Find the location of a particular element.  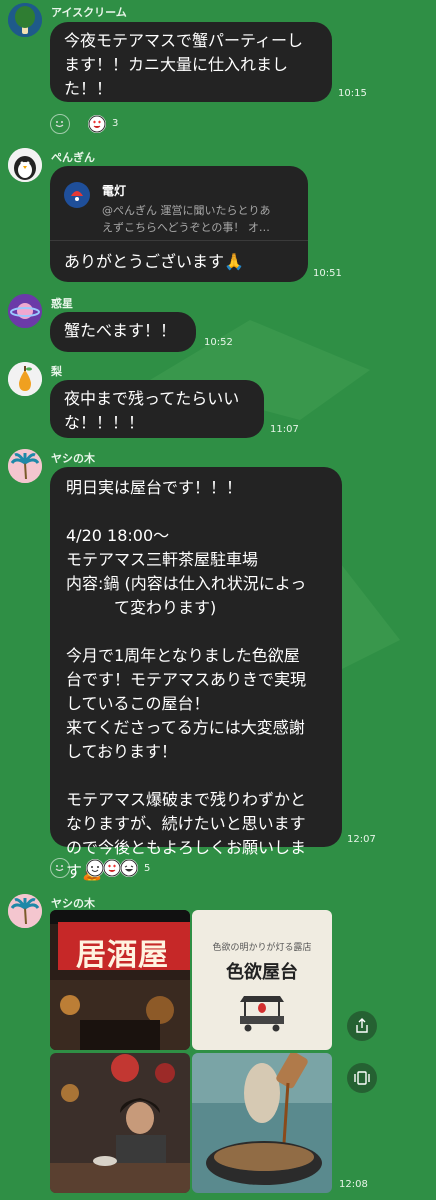

message-line: 蟹たべます！！ is located at coordinates (120, 330).